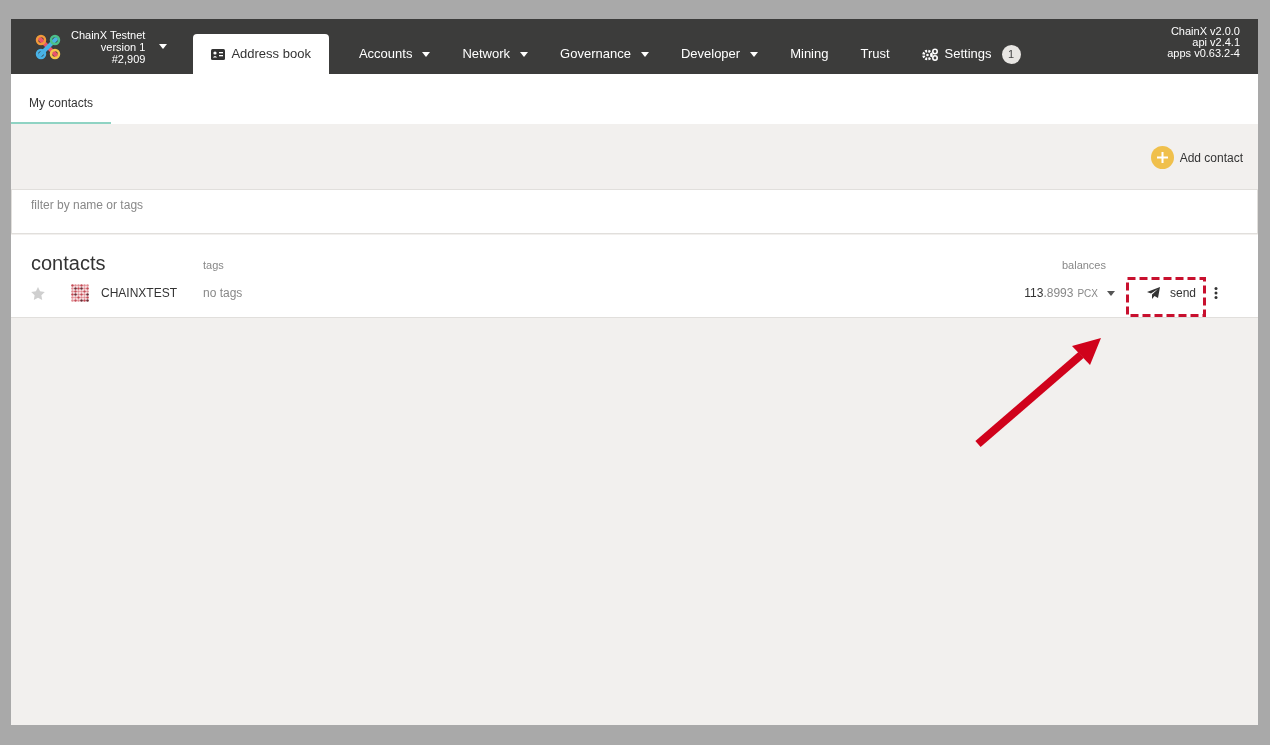 This screenshot has height=745, width=1270. Describe the element at coordinates (1083, 265) in the screenshot. I see `column-header: balances` at that location.